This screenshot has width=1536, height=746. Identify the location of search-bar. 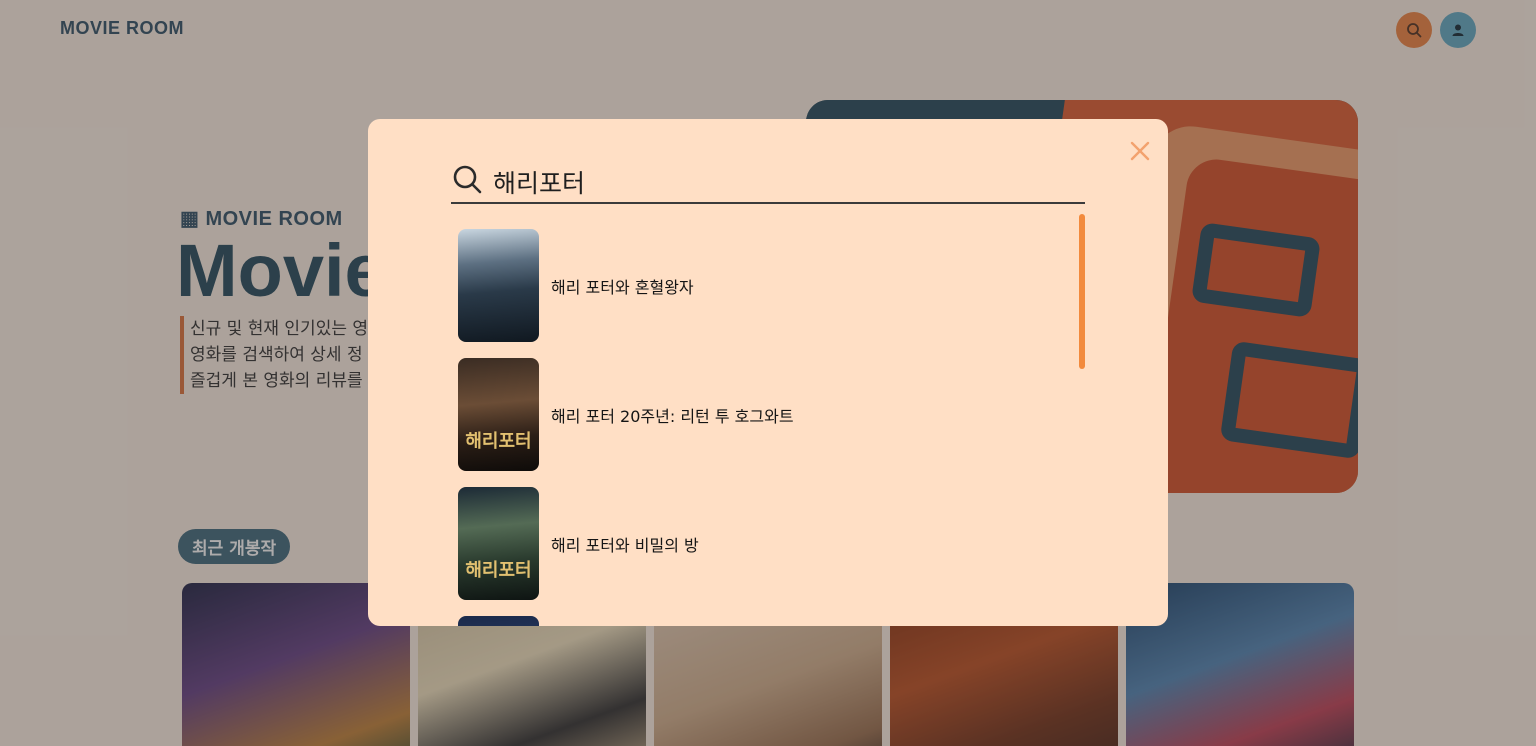
(768, 181).